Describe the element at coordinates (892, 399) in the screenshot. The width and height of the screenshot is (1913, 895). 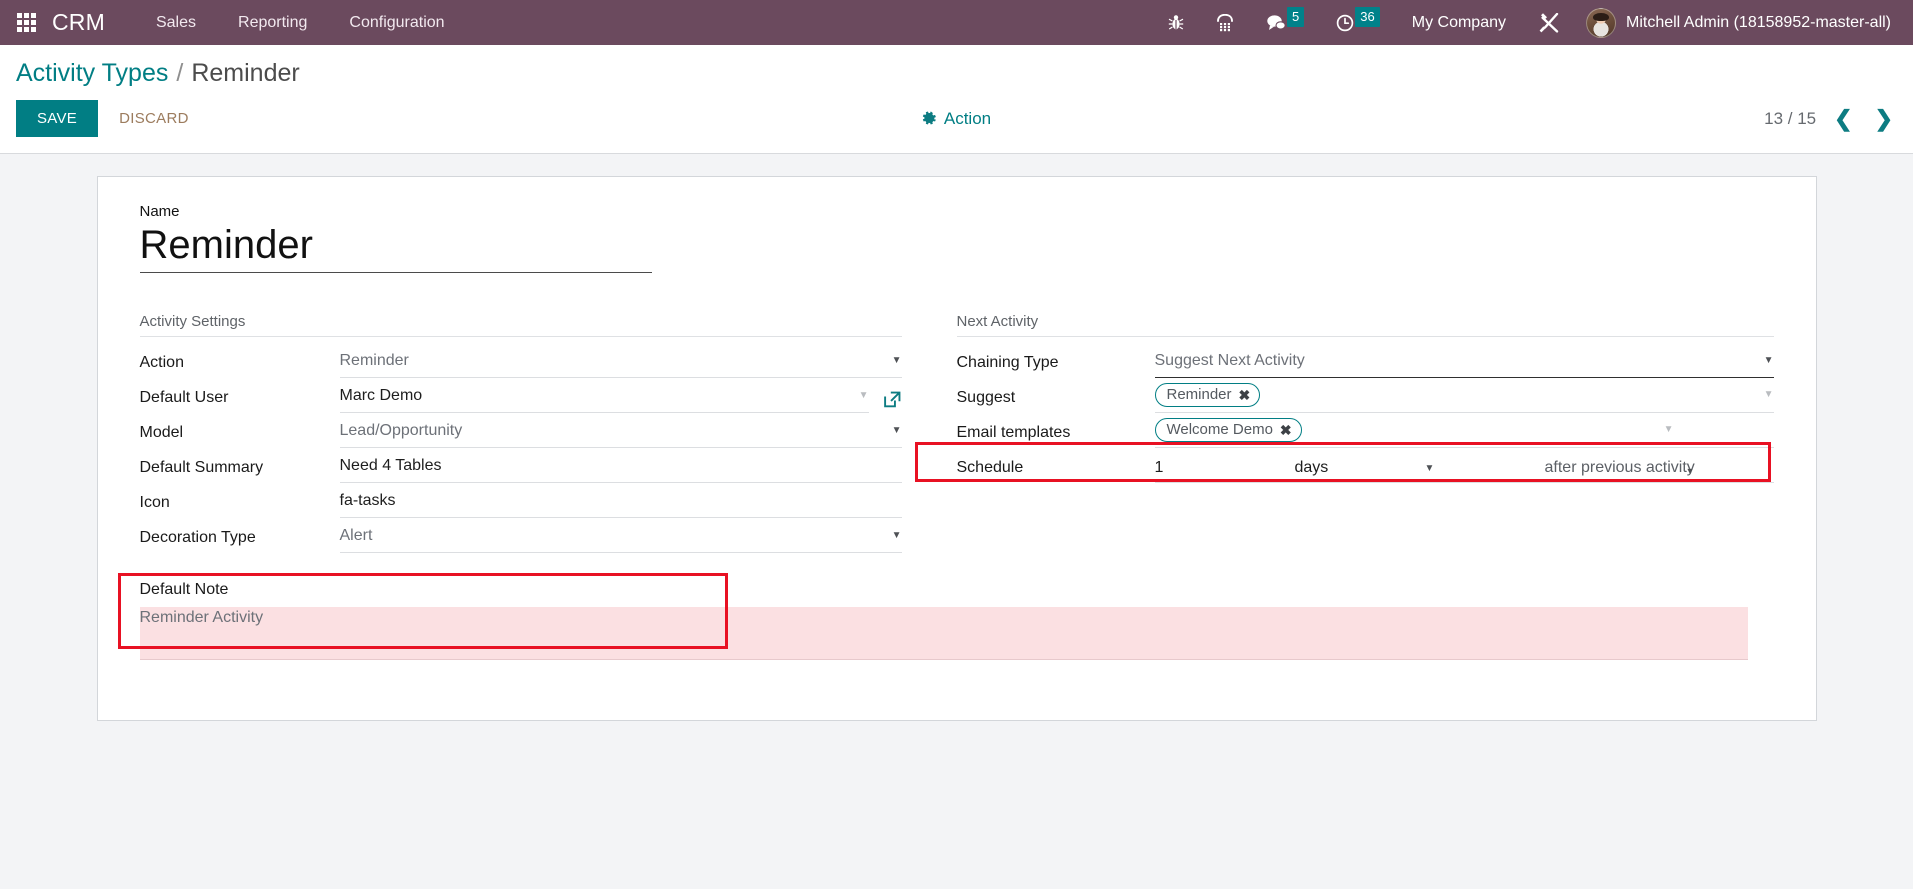
I see `open-record-button` at that location.